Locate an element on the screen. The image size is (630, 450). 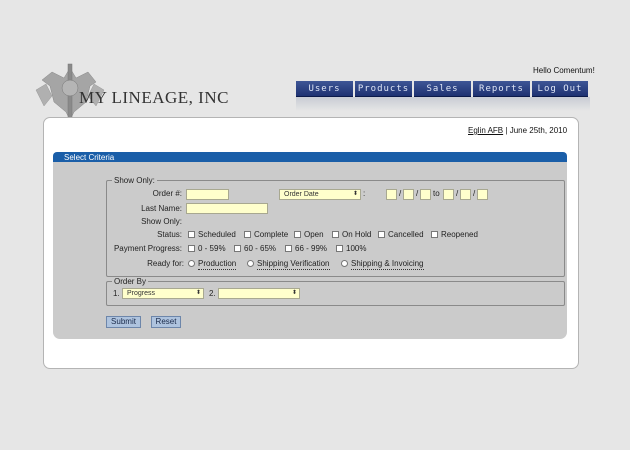
status-label: Status: is located at coordinates (169, 234).